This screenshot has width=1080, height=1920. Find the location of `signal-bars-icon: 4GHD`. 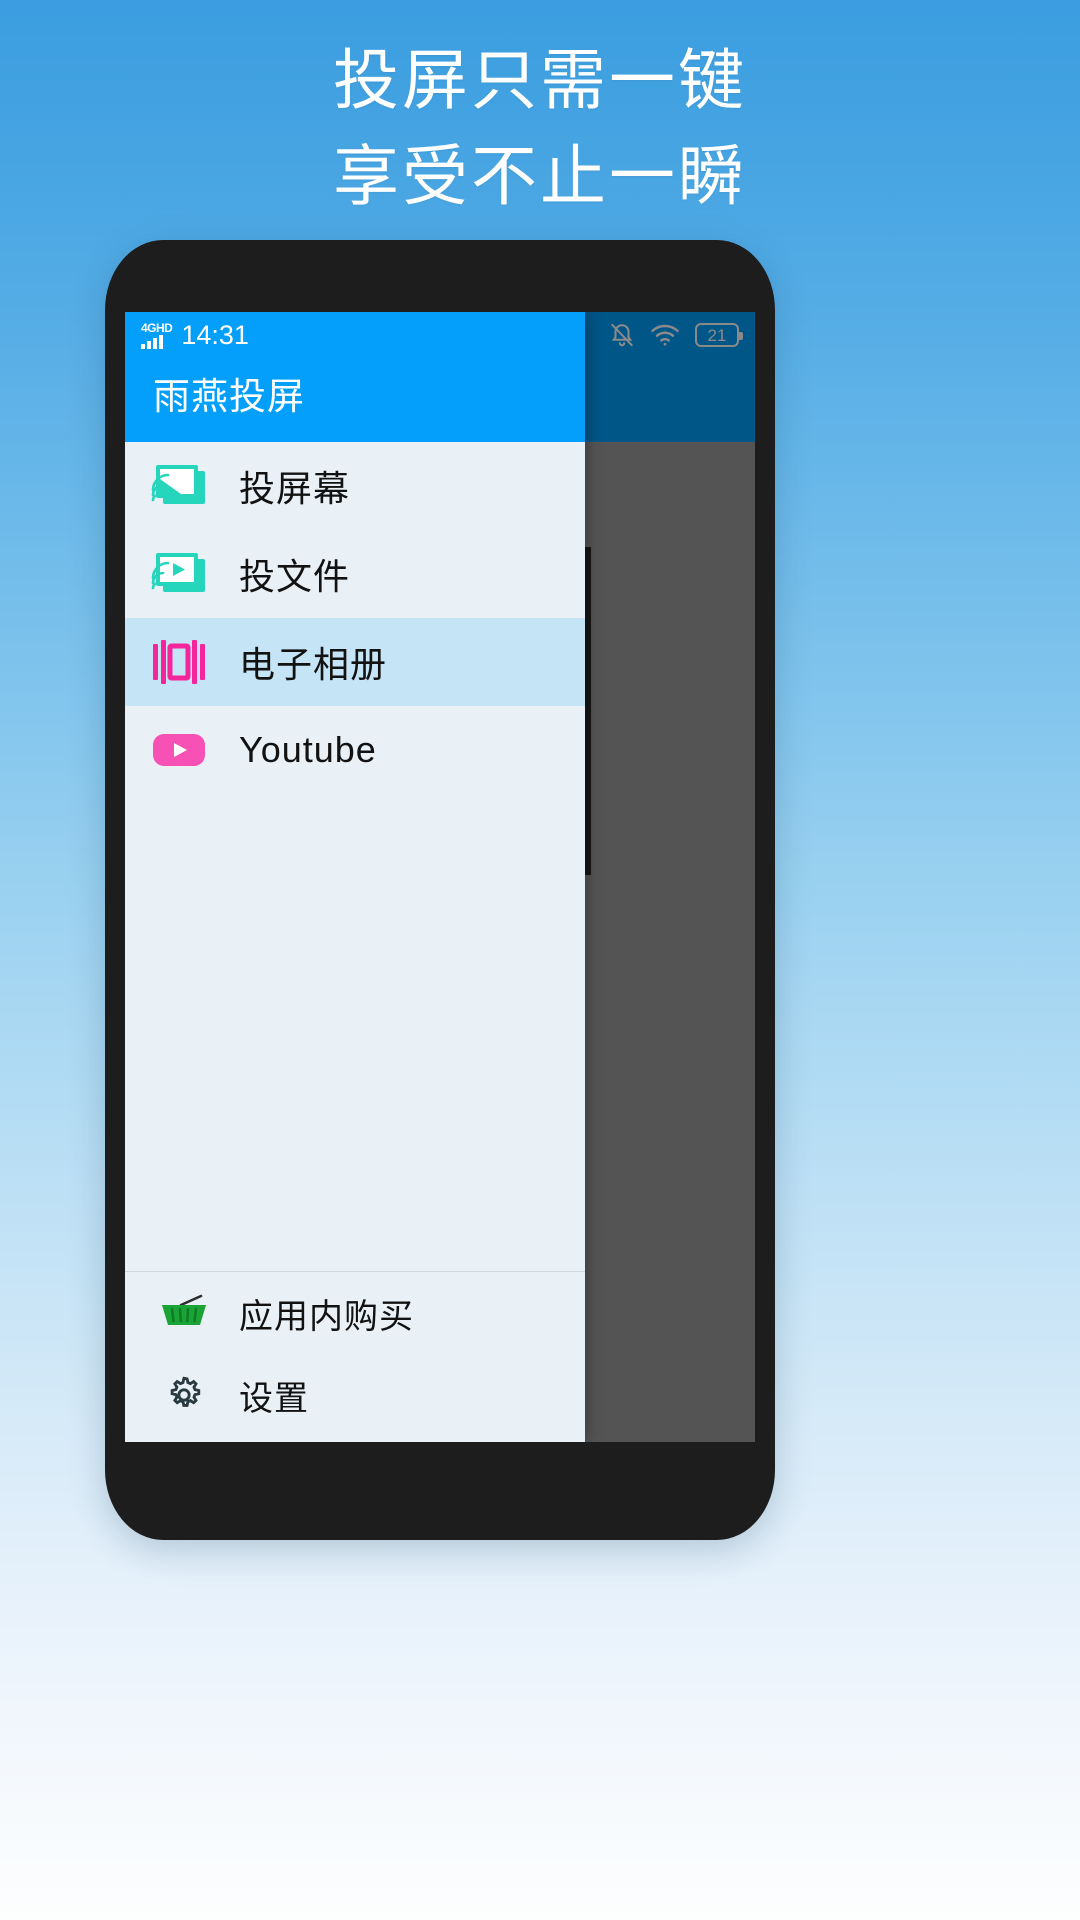

signal-bars-icon: 4GHD is located at coordinates (157, 334).